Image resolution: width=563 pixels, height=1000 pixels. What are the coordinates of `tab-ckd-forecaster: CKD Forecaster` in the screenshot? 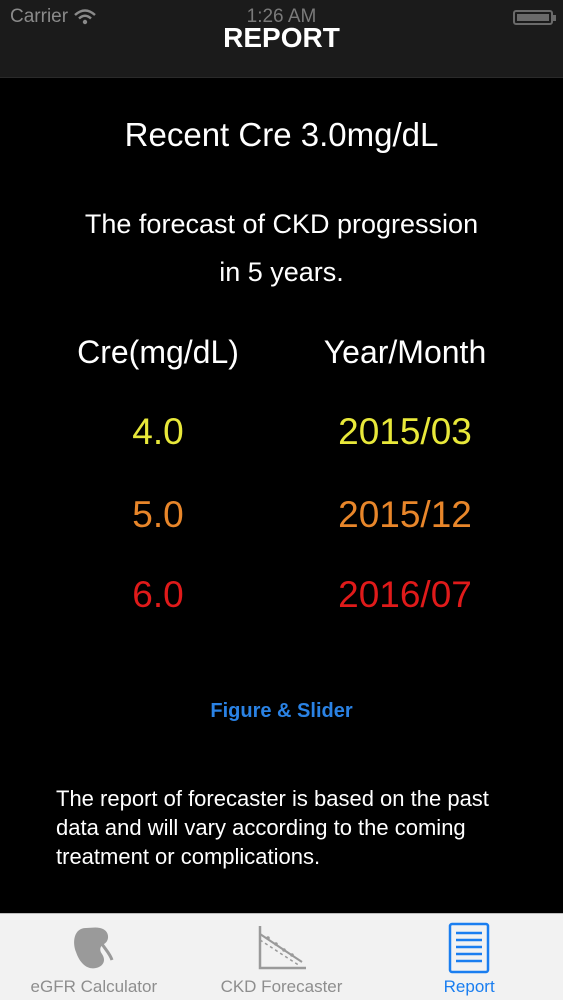 It's located at (282, 957).